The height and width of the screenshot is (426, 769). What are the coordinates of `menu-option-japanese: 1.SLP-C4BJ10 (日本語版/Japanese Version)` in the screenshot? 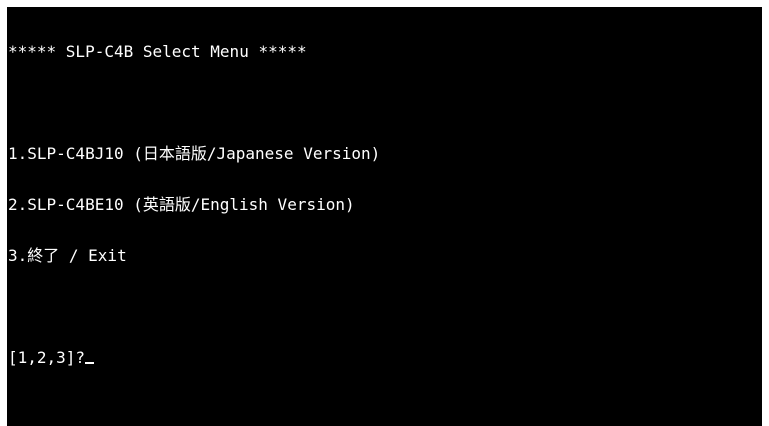 It's located at (194, 153).